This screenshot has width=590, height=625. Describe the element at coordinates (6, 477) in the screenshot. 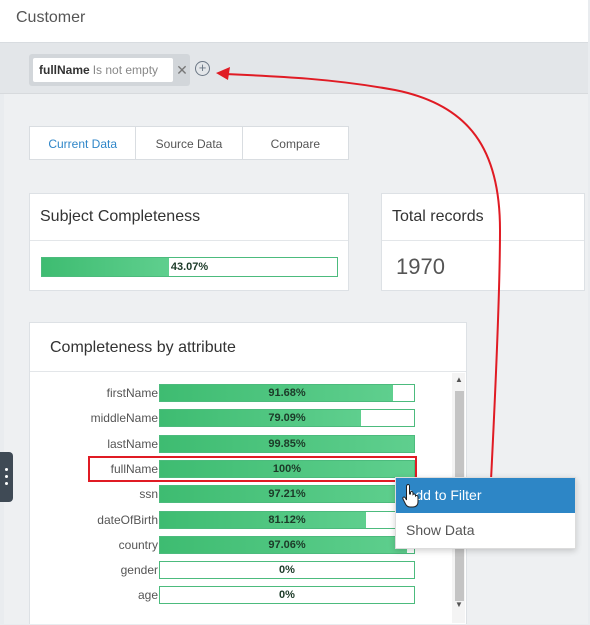

I see `drag-handle-icon` at that location.